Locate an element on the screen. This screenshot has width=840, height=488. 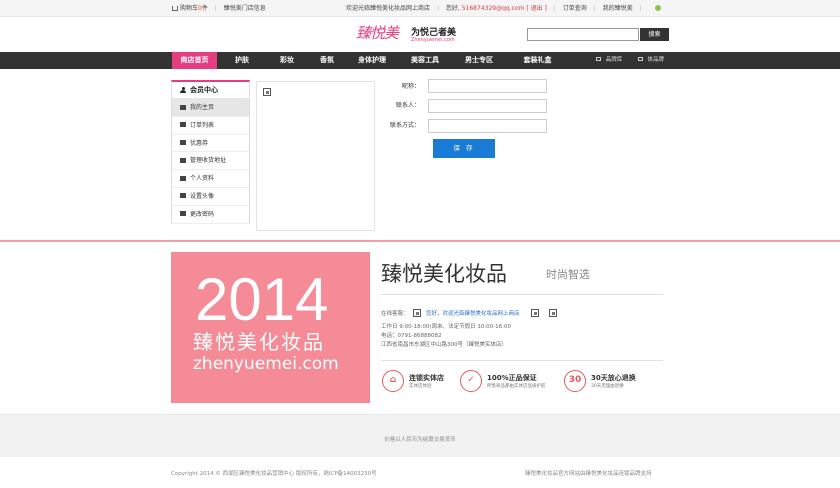
contact-method-input is located at coordinates (487, 126).